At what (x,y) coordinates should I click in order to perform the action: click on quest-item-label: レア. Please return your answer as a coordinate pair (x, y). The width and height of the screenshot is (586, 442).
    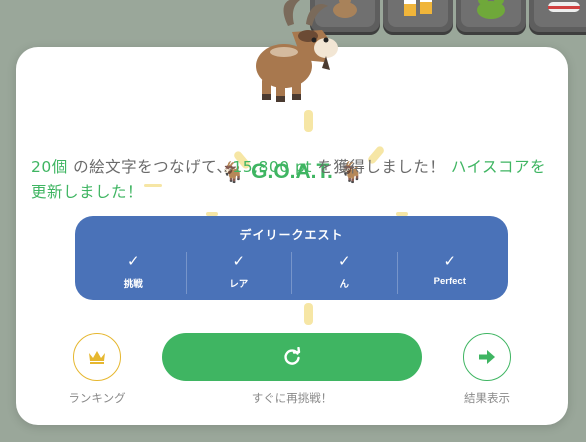
    Looking at the image, I should click on (239, 284).